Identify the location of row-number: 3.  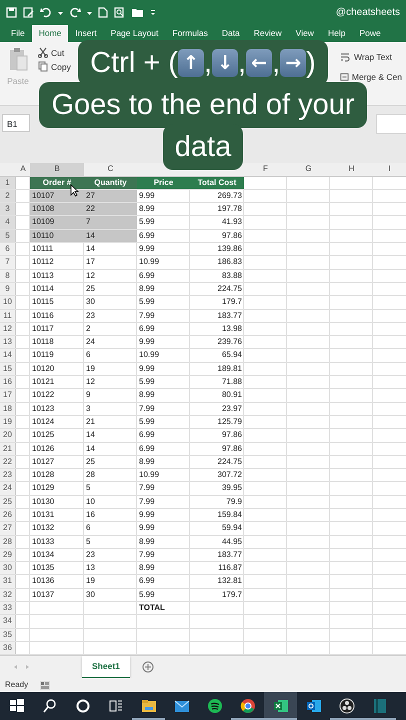
(7, 209).